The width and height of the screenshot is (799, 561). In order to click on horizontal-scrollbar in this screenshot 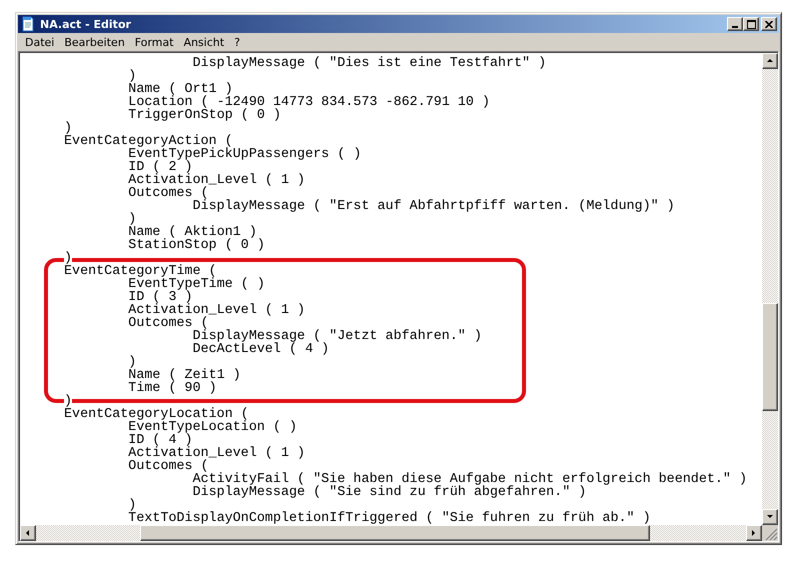, I will do `click(391, 533)`.